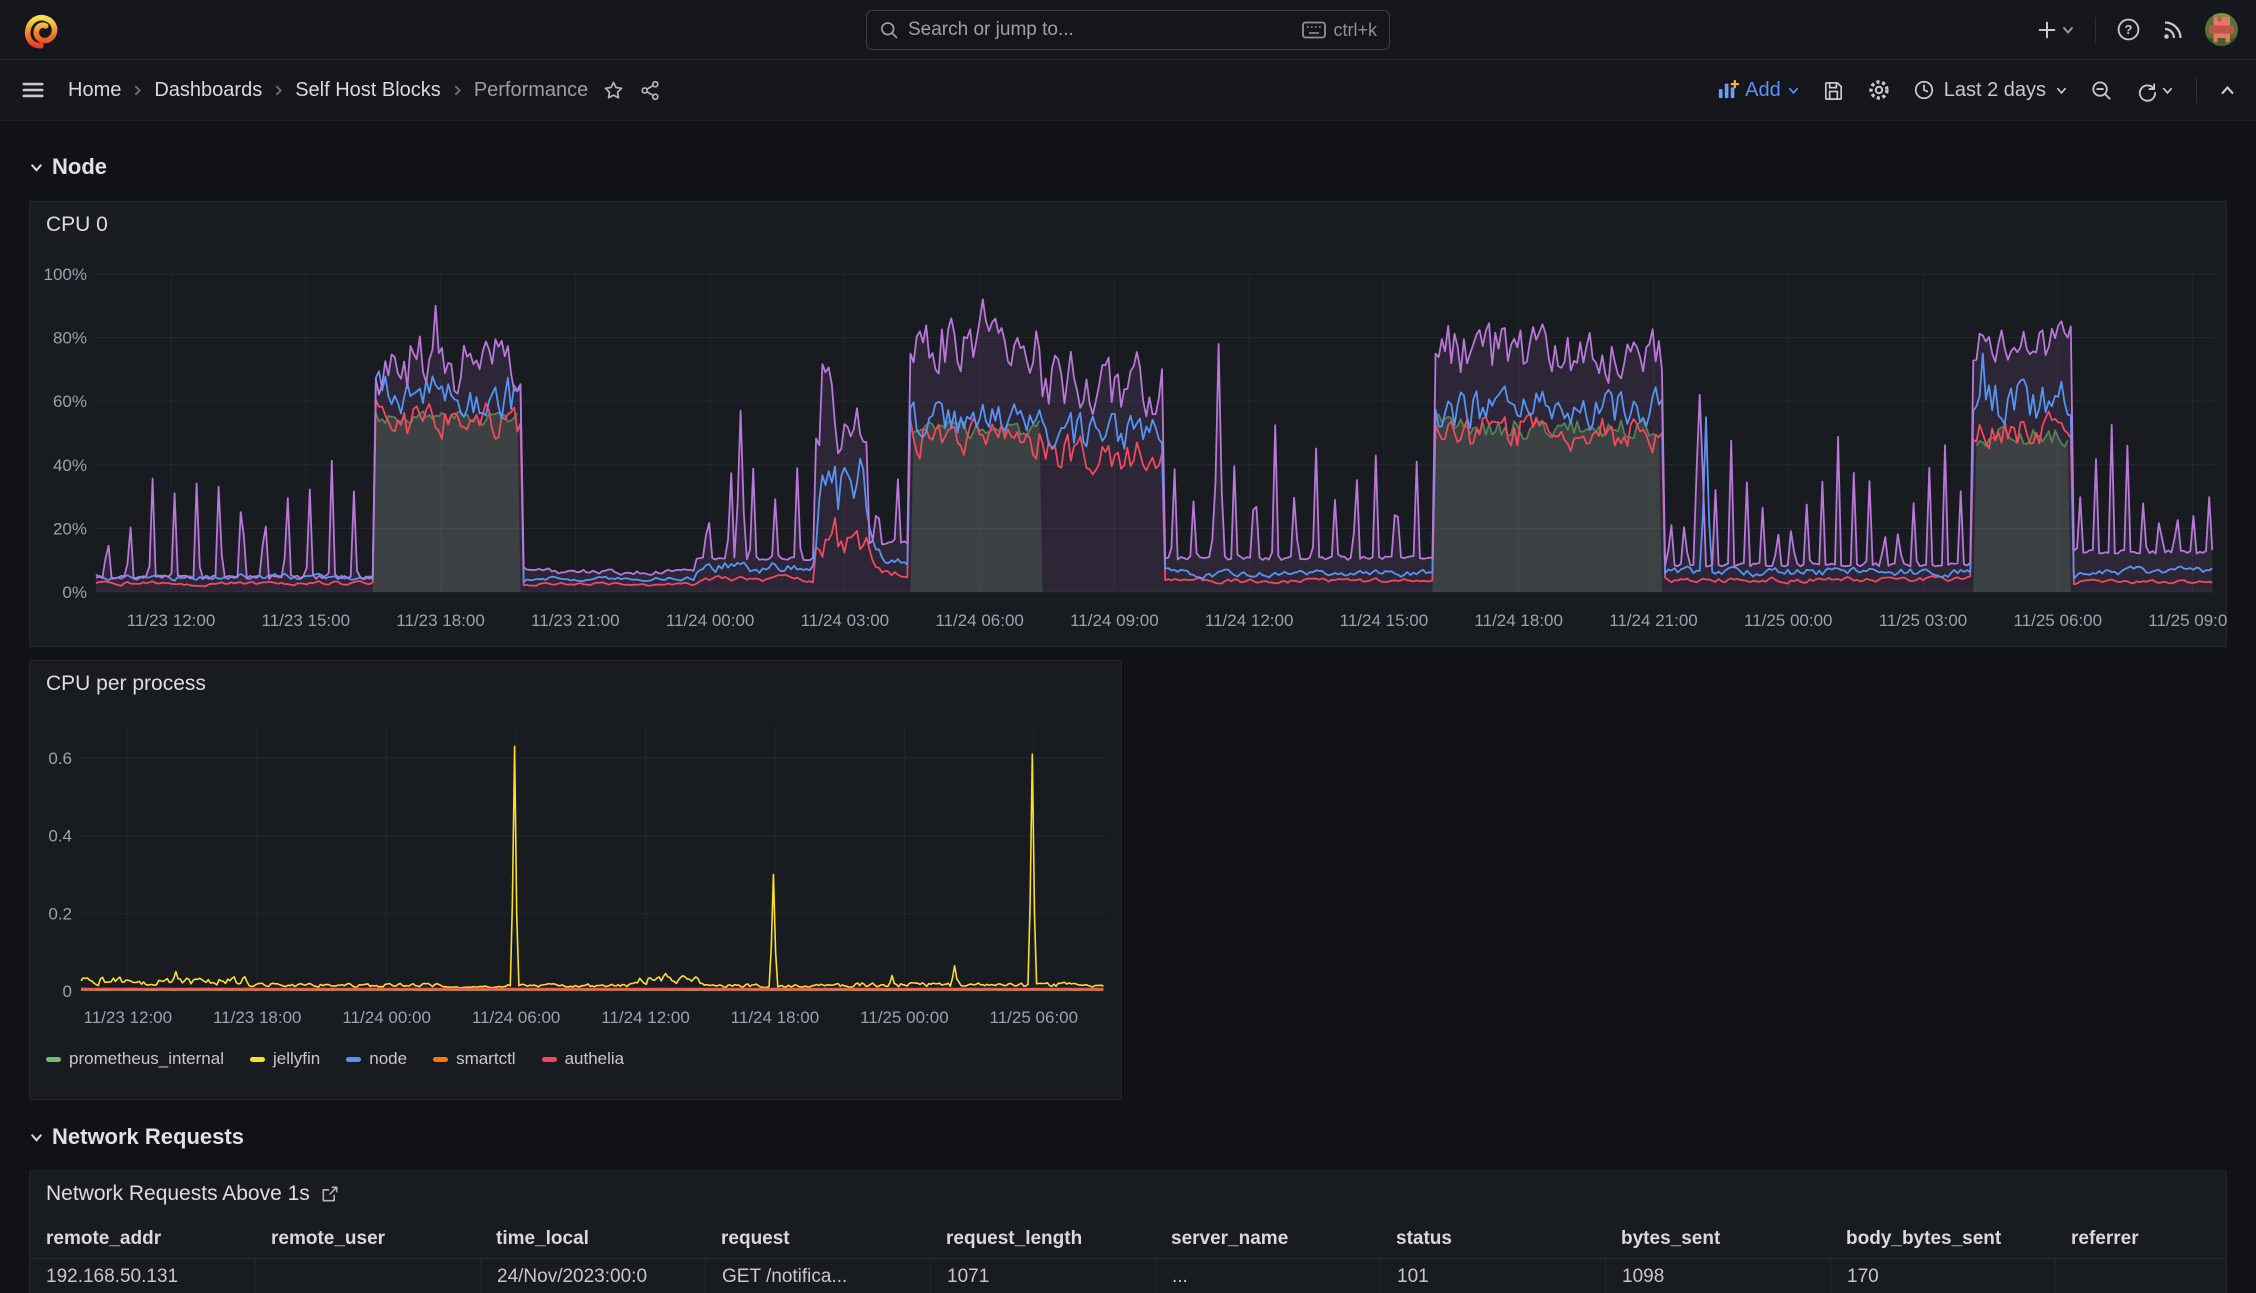  Describe the element at coordinates (575, 620) in the screenshot. I see `svg-text: 11/23 21:00` at that location.